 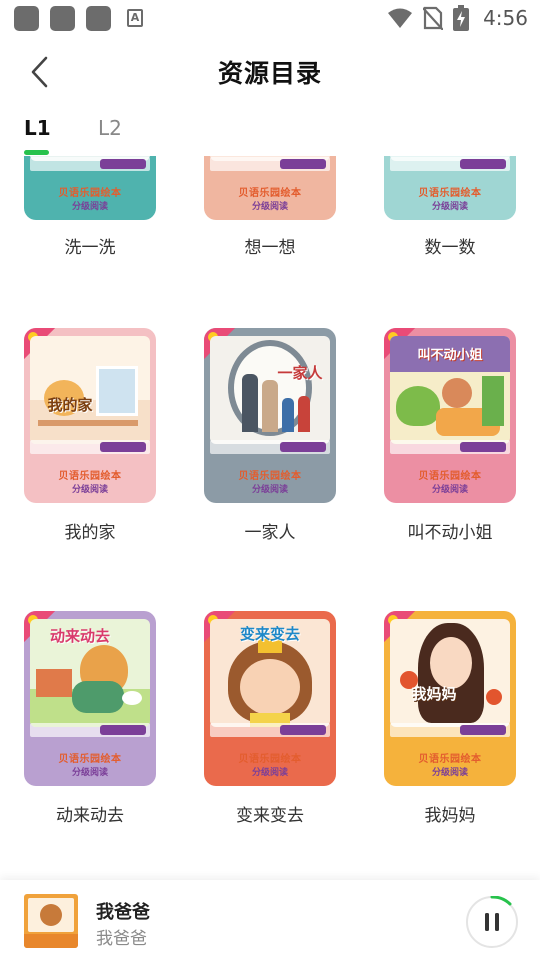 I want to click on header: 资源目录, so click(x=270, y=72).